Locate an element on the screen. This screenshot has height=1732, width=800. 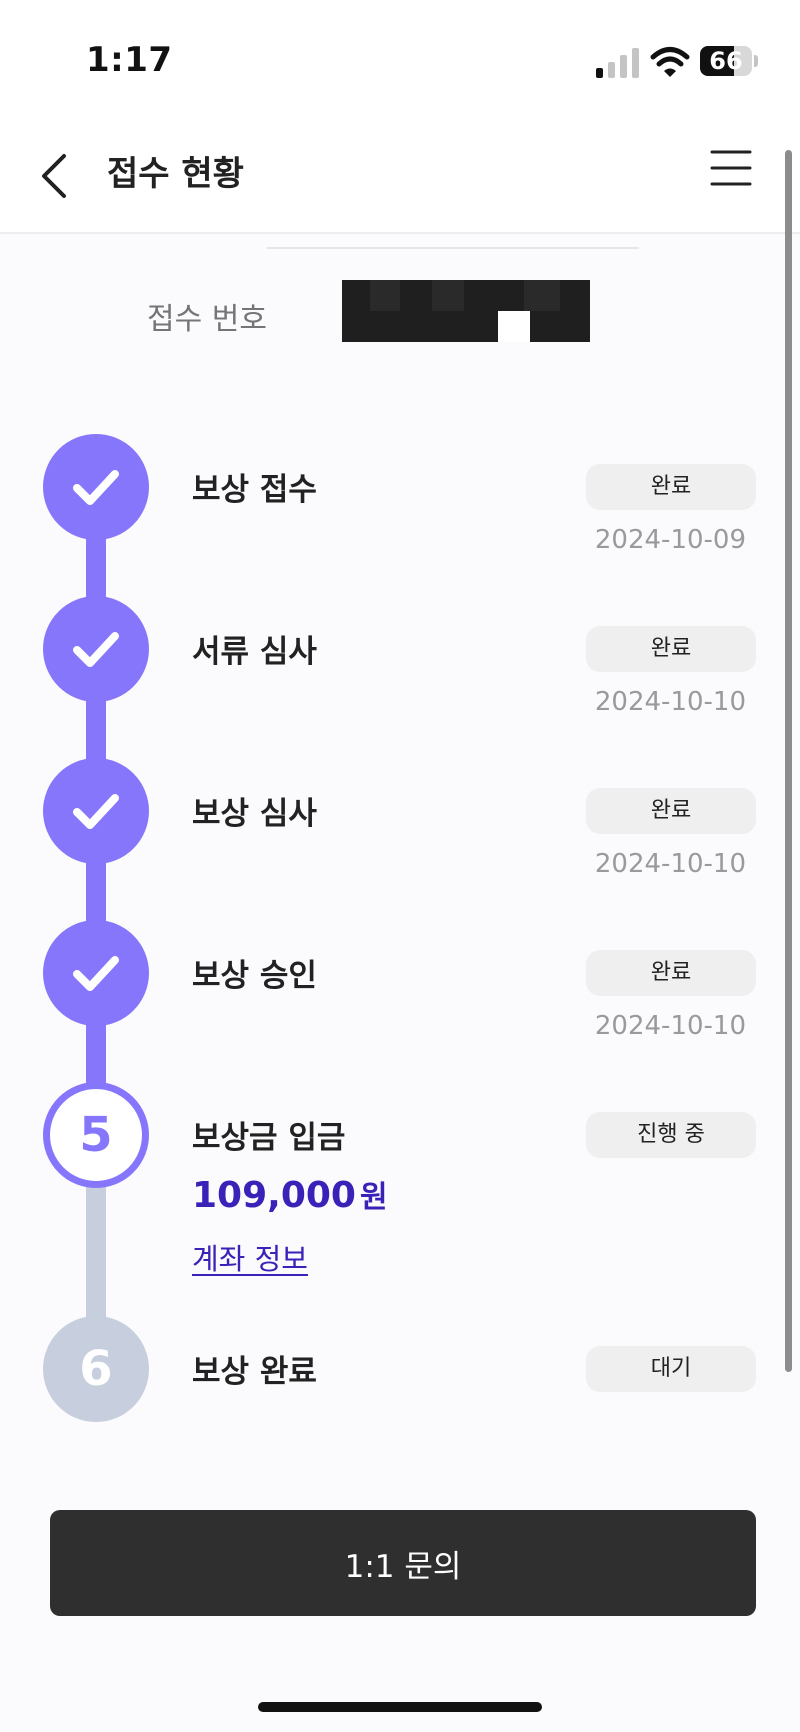
step-5-status-badge: 진행 중 is located at coordinates (671, 1135).